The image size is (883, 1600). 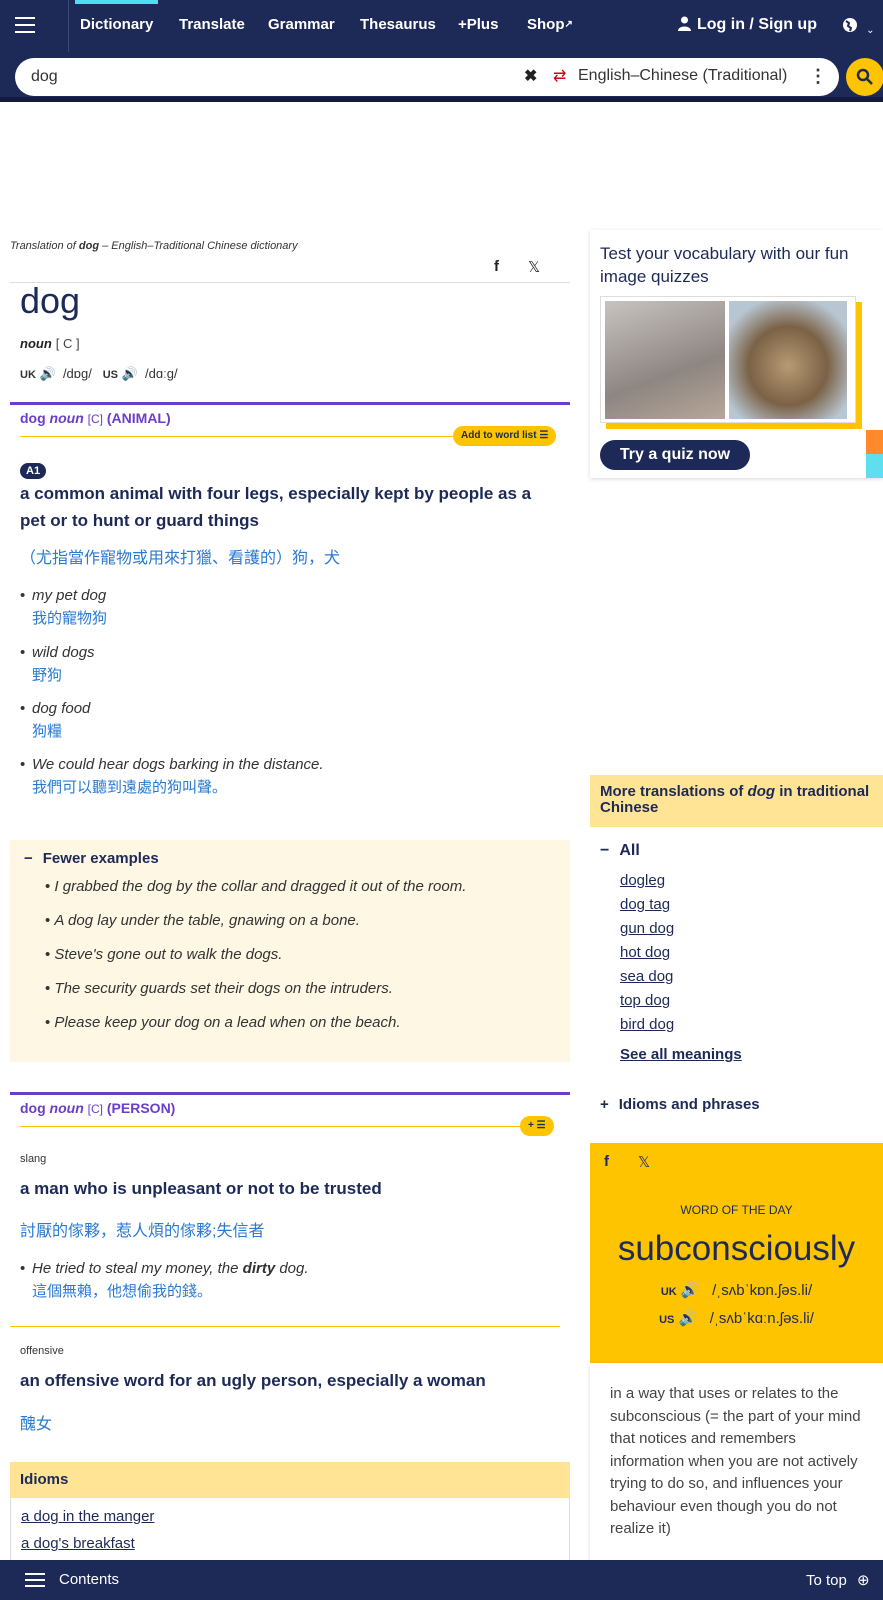 I want to click on nav-grammar: Grammar, so click(x=301, y=26).